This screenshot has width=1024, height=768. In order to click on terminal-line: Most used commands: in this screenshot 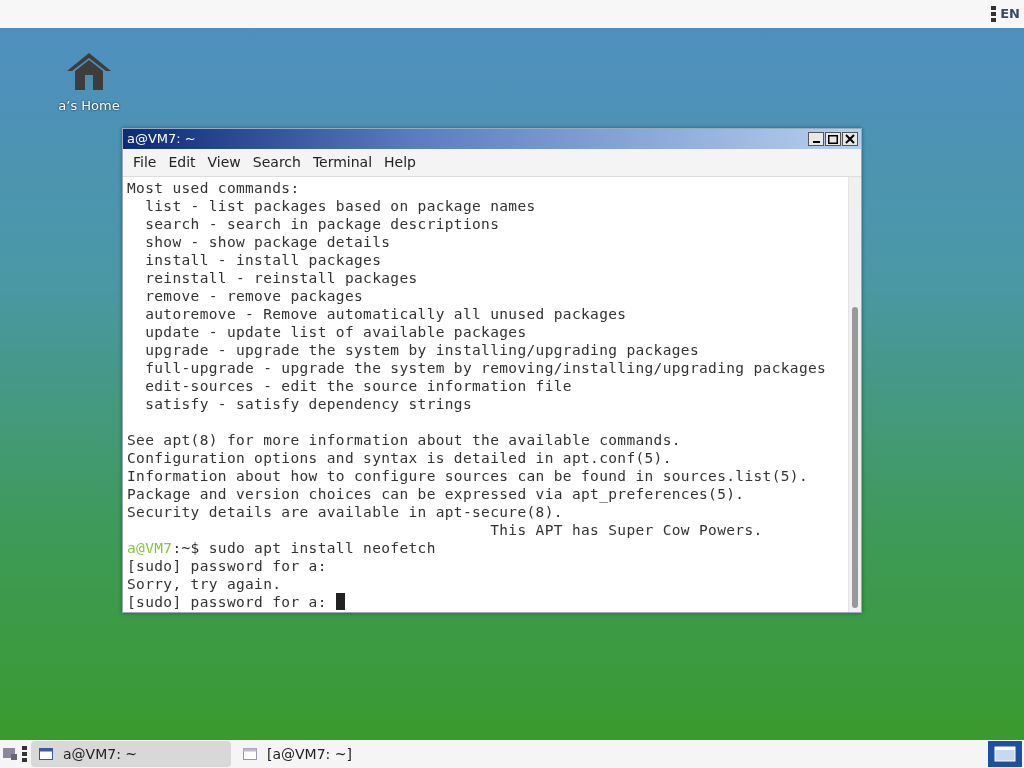, I will do `click(213, 188)`.